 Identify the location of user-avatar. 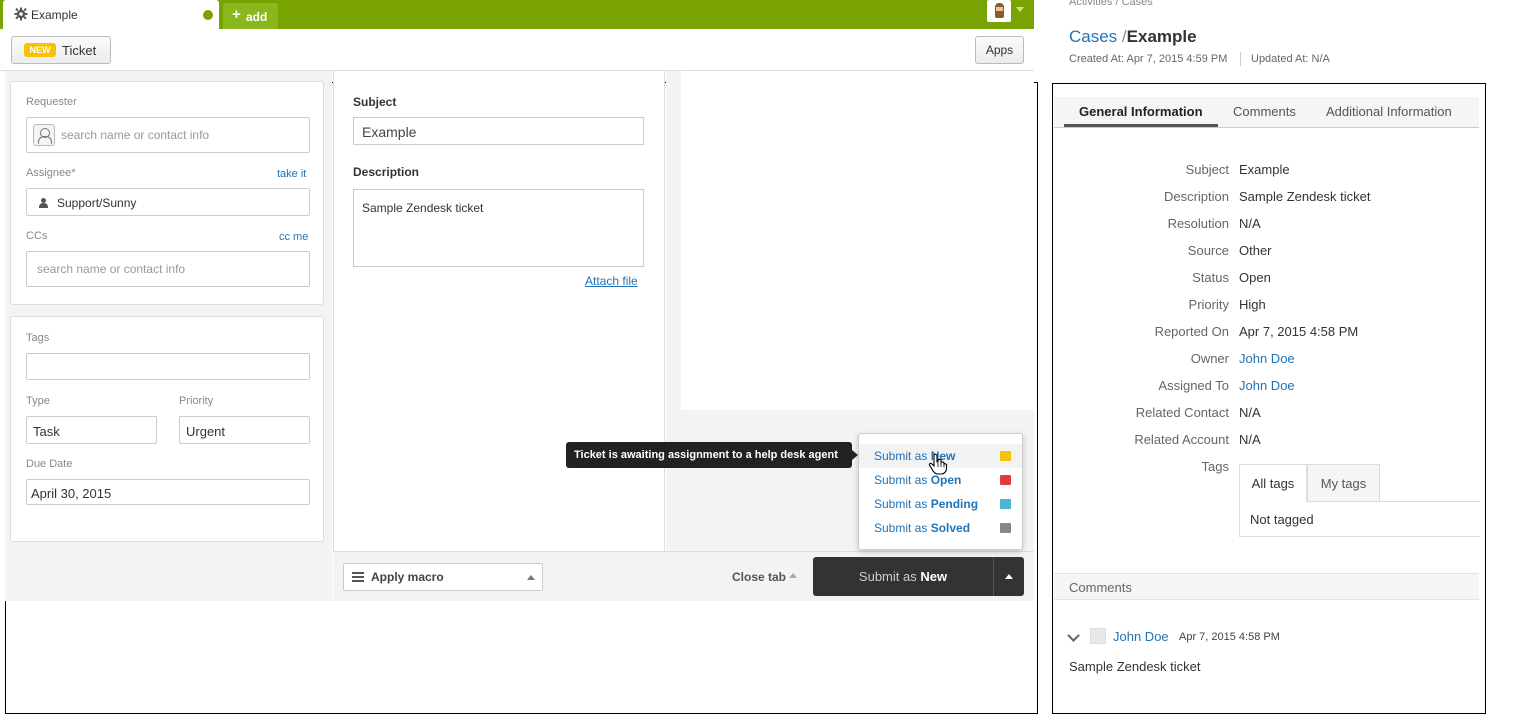
(999, 11).